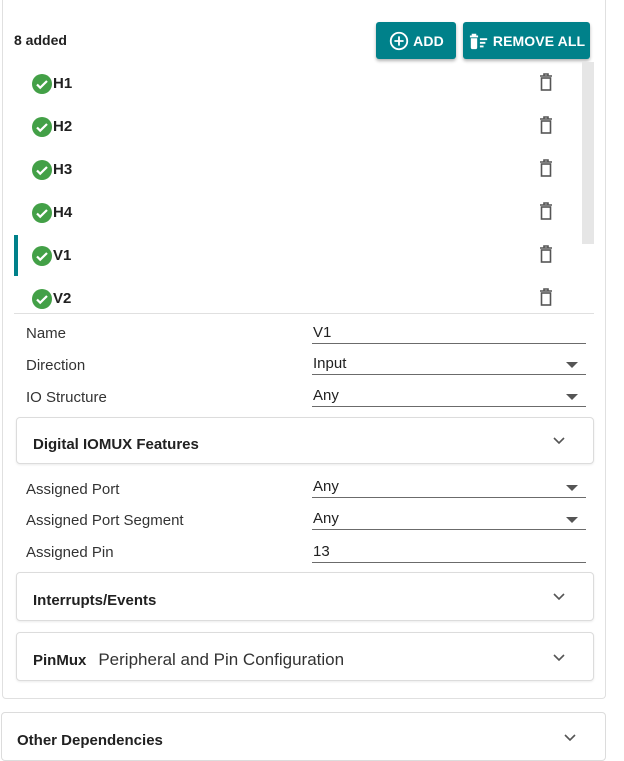 This screenshot has height=761, width=624. I want to click on list-divider, so click(304, 313).